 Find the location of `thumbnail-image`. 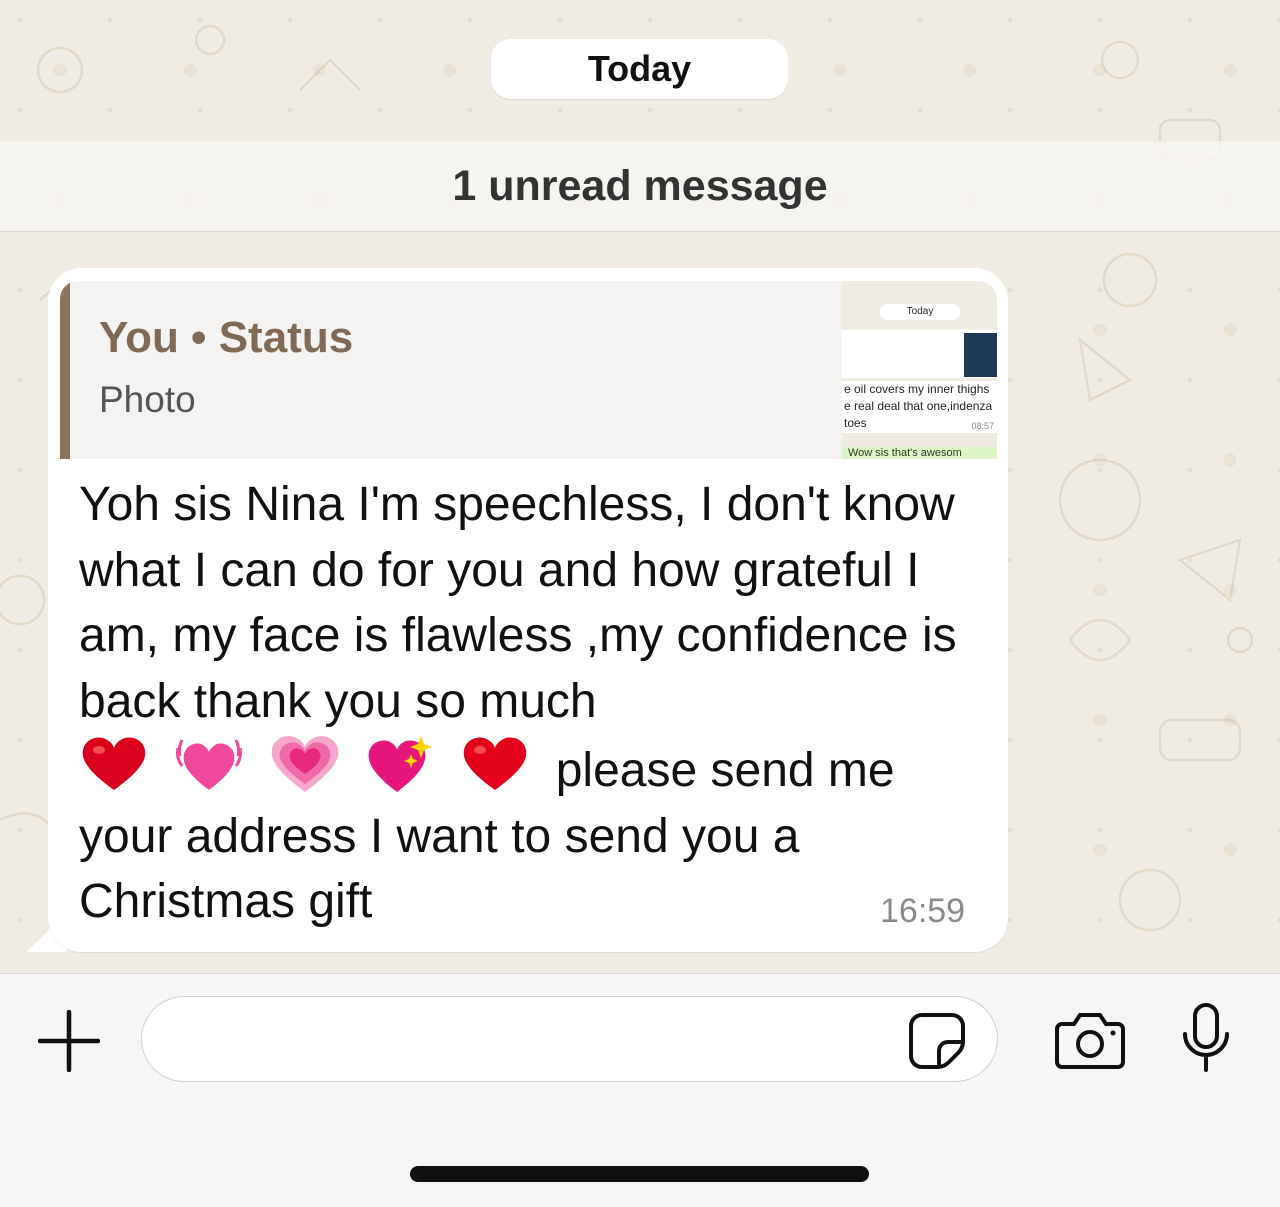

thumbnail-image is located at coordinates (980, 355).